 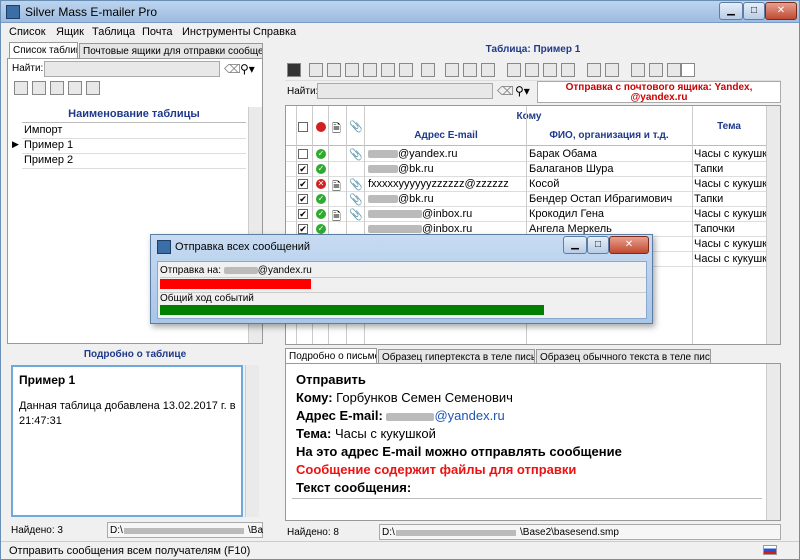 I want to click on save-icon, so click(x=294, y=70).